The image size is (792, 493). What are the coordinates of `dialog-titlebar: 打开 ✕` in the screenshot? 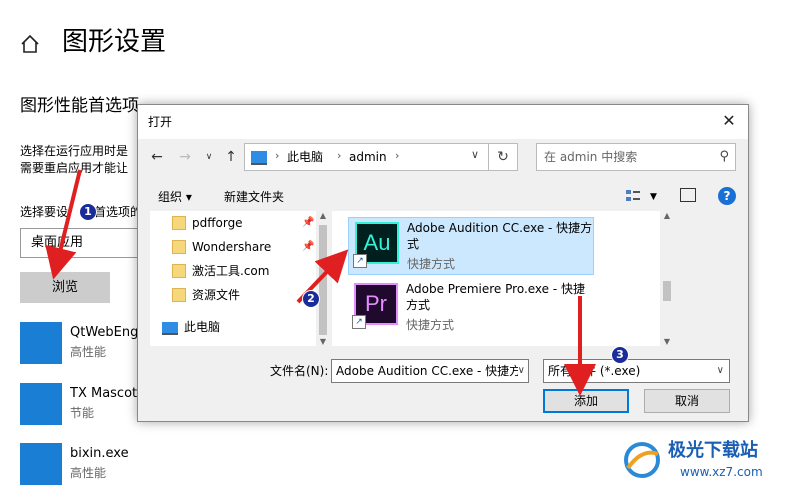 It's located at (443, 122).